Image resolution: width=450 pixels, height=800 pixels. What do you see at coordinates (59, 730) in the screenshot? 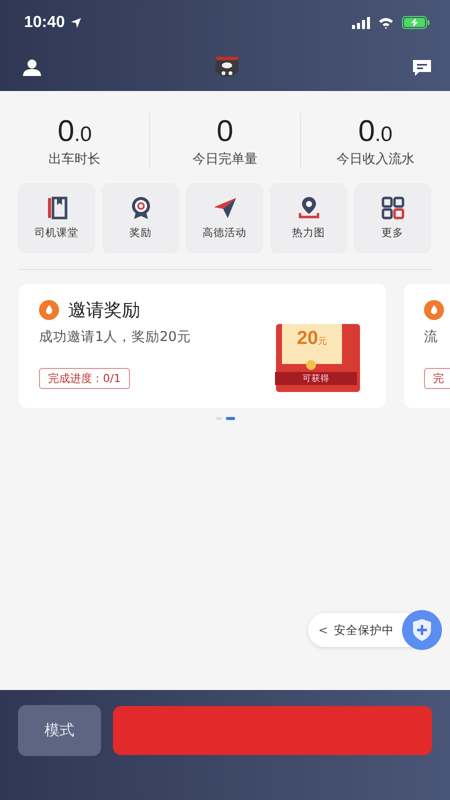
I see `mode-button: 模式` at bounding box center [59, 730].